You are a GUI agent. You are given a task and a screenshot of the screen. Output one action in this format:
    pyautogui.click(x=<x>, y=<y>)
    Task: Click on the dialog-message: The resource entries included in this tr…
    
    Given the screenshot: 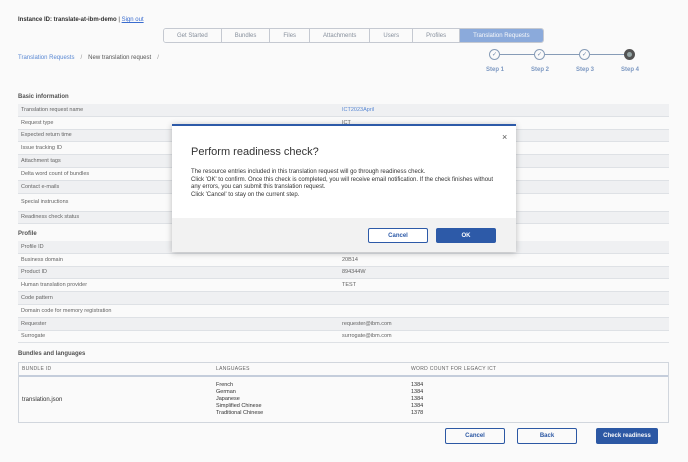 What is the action you would take?
    pyautogui.click(x=343, y=184)
    